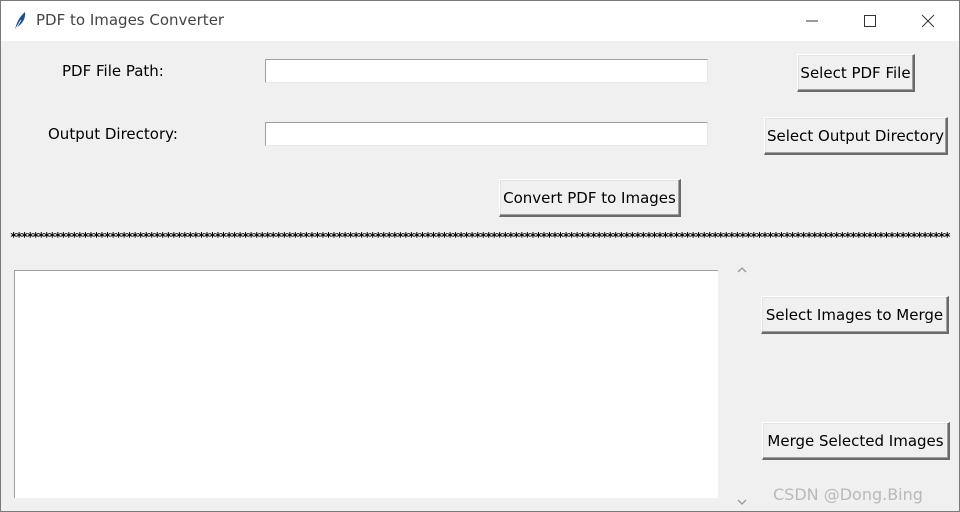 The height and width of the screenshot is (512, 960). I want to click on output-dir-label: Output Directory:, so click(113, 134).